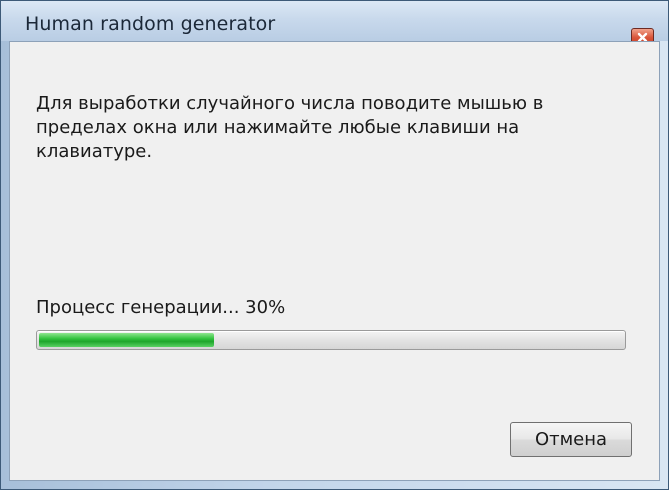 This screenshot has height=490, width=669. Describe the element at coordinates (150, 24) in the screenshot. I see `window-title: Human random generator` at that location.